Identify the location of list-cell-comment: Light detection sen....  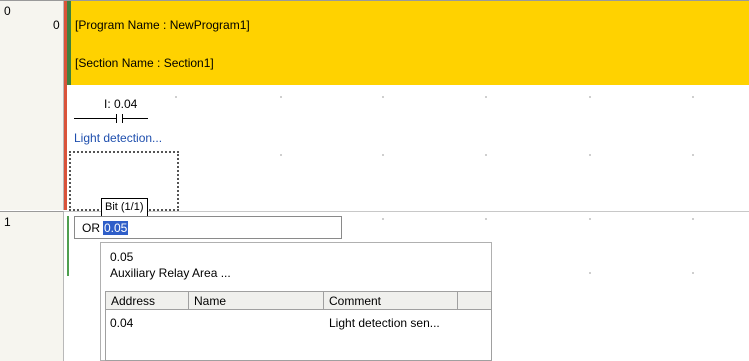
(384, 323).